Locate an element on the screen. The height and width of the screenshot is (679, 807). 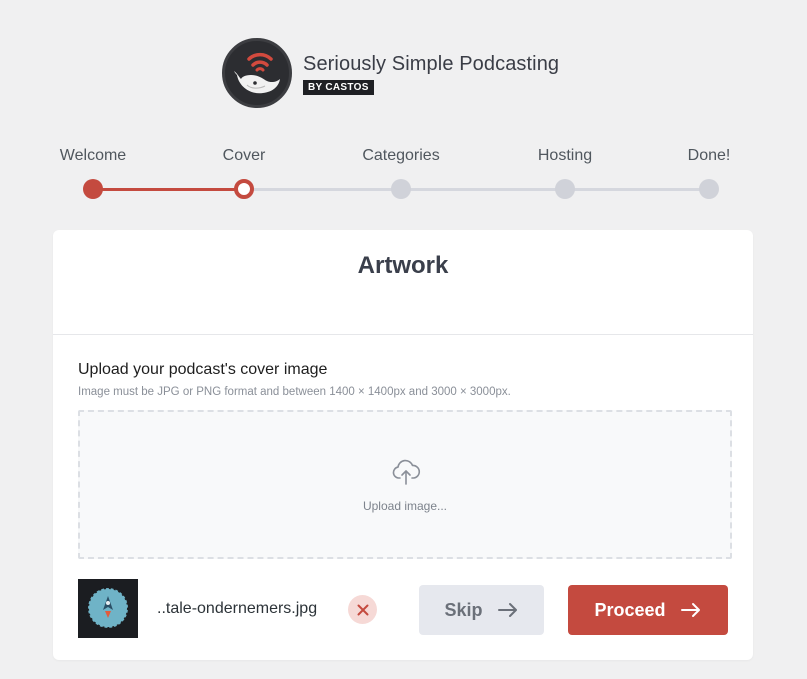
step-label-categories: Categories is located at coordinates (401, 155).